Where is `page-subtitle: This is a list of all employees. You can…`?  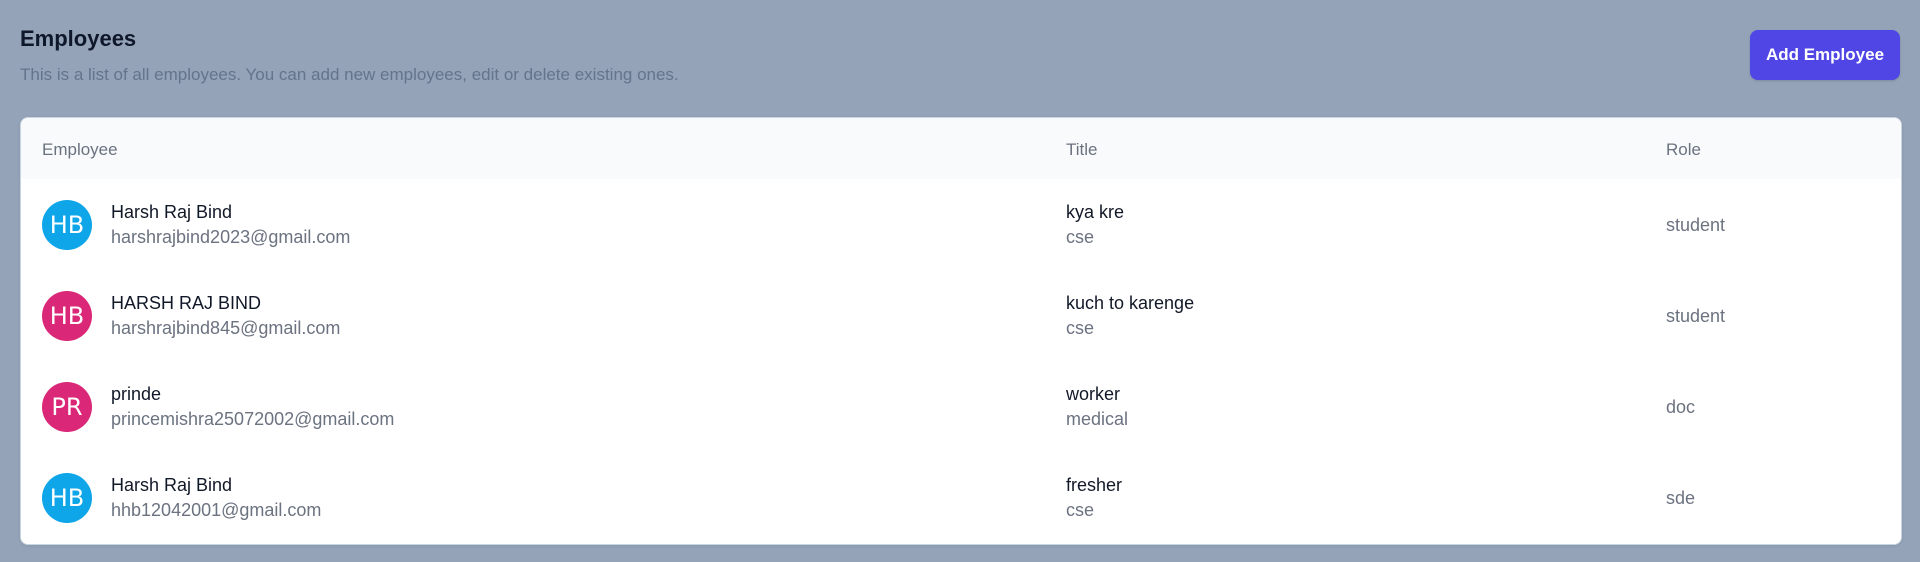
page-subtitle: This is a list of all employees. You can… is located at coordinates (349, 74).